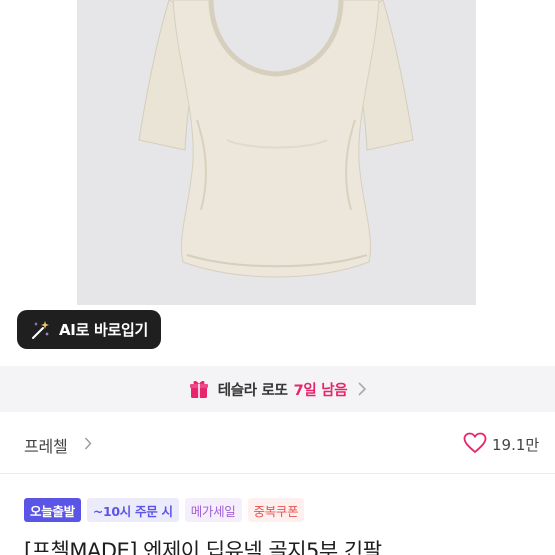 This screenshot has height=555, width=555. I want to click on shop-row: 프레첼 19.1만, so click(277, 443).